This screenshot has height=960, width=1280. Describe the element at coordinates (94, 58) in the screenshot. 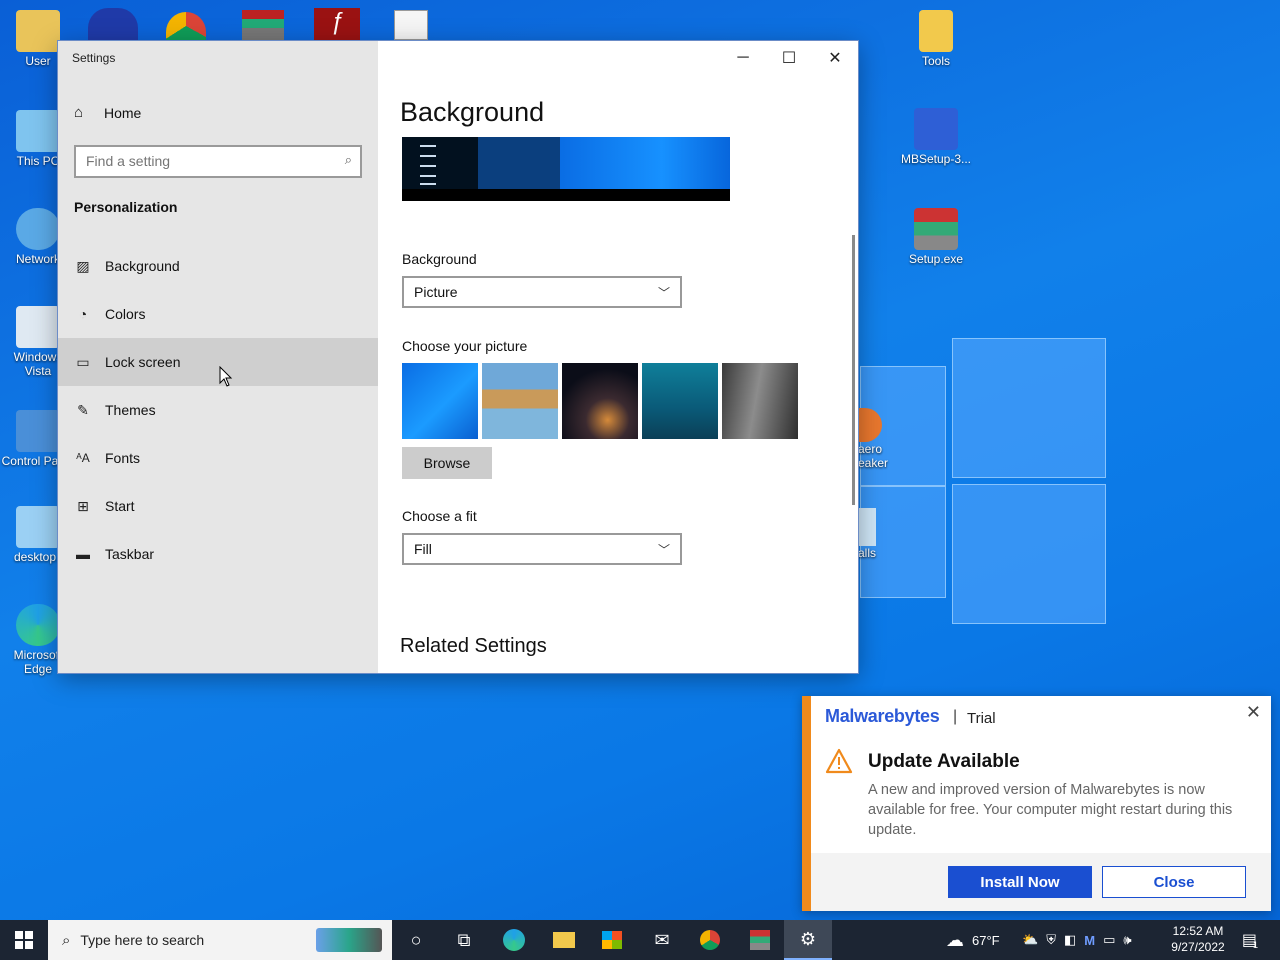

I see `window-title: Settings` at that location.